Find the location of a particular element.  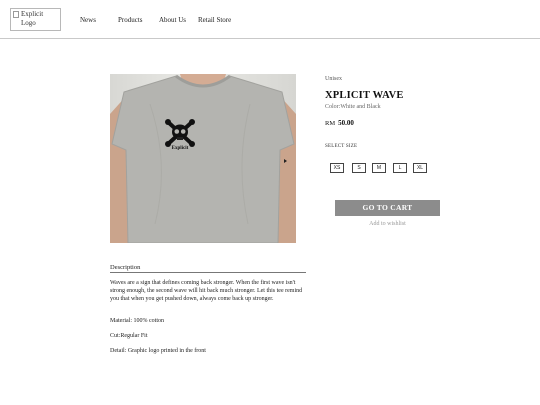

description-material: Material: 100% cotton is located at coordinates (137, 321).